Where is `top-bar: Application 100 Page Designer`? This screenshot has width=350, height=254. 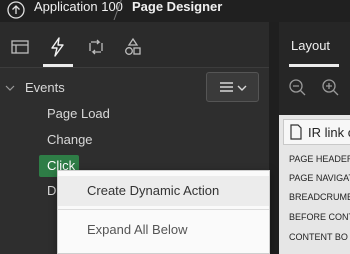 top-bar: Application 100 Page Designer is located at coordinates (175, 11).